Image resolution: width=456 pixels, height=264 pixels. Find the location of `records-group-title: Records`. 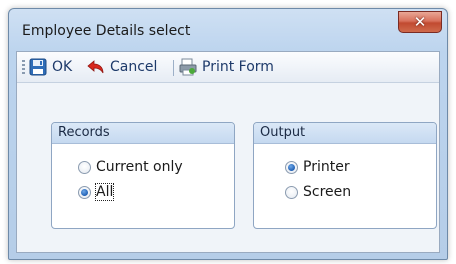

records-group-title: Records is located at coordinates (84, 132).